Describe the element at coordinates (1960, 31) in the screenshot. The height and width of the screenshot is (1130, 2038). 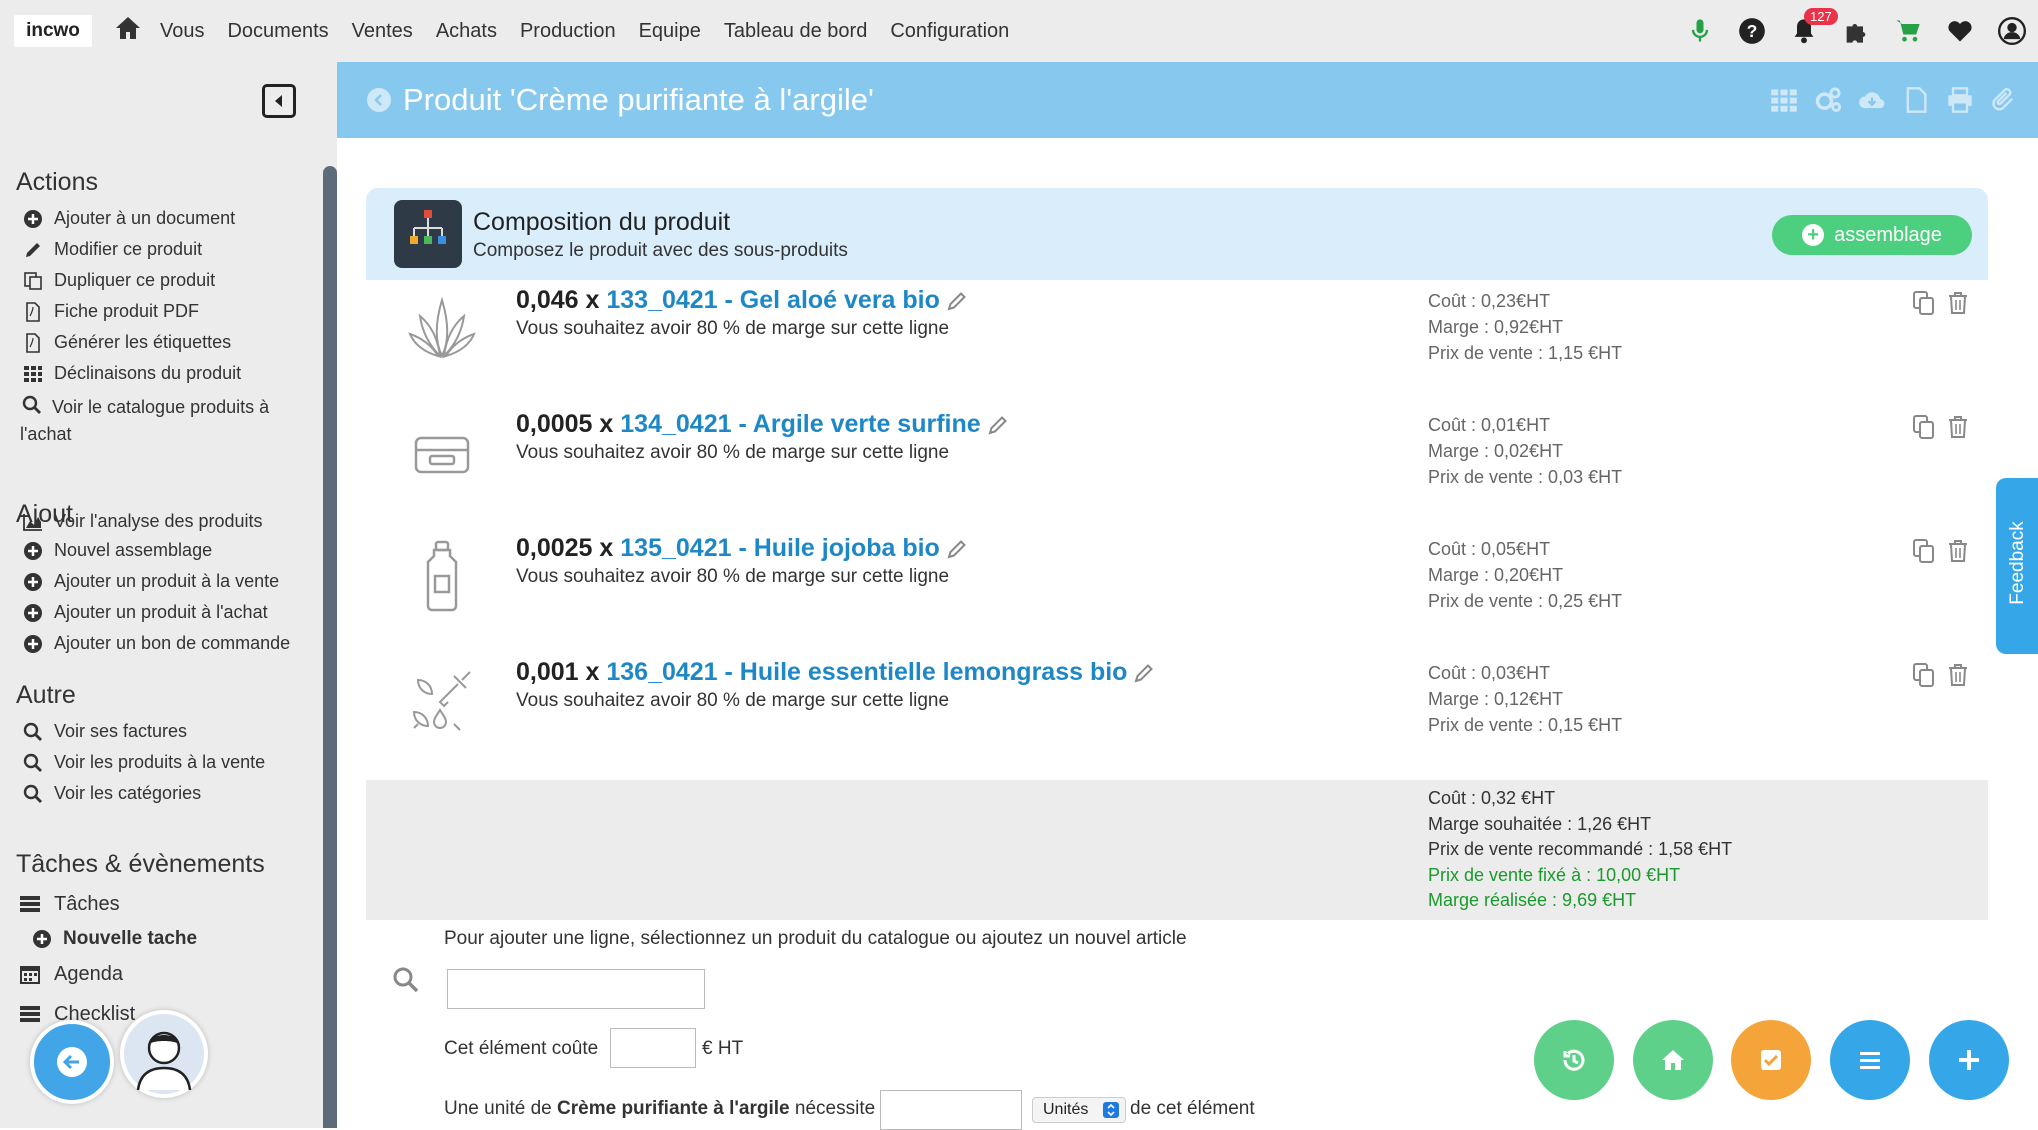
I see `heart-icon` at that location.